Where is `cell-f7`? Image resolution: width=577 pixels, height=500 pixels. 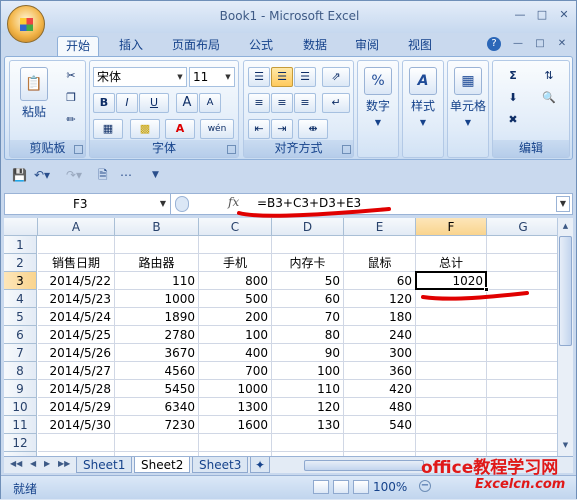 cell-f7 is located at coordinates (451, 353).